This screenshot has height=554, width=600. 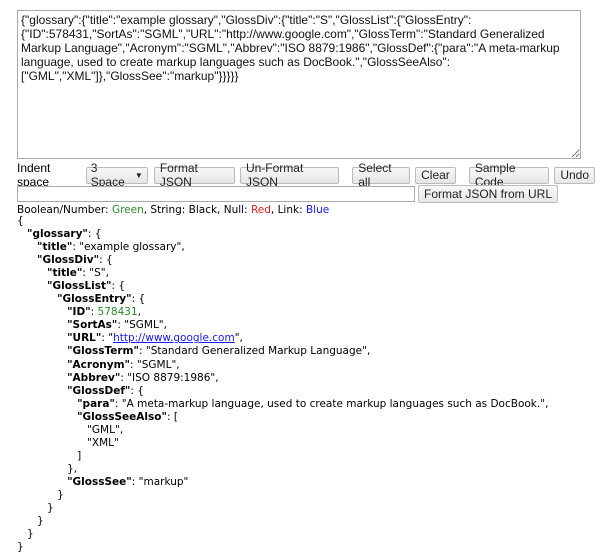 I want to click on json-line: "GlossEntry": {, so click(x=282, y=299).